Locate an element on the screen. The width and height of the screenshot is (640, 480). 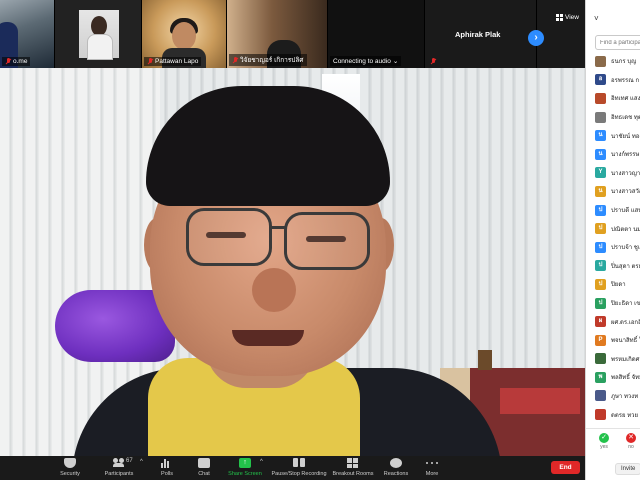
participant-row: น นางก์พรรษ is located at coordinates (613, 154).